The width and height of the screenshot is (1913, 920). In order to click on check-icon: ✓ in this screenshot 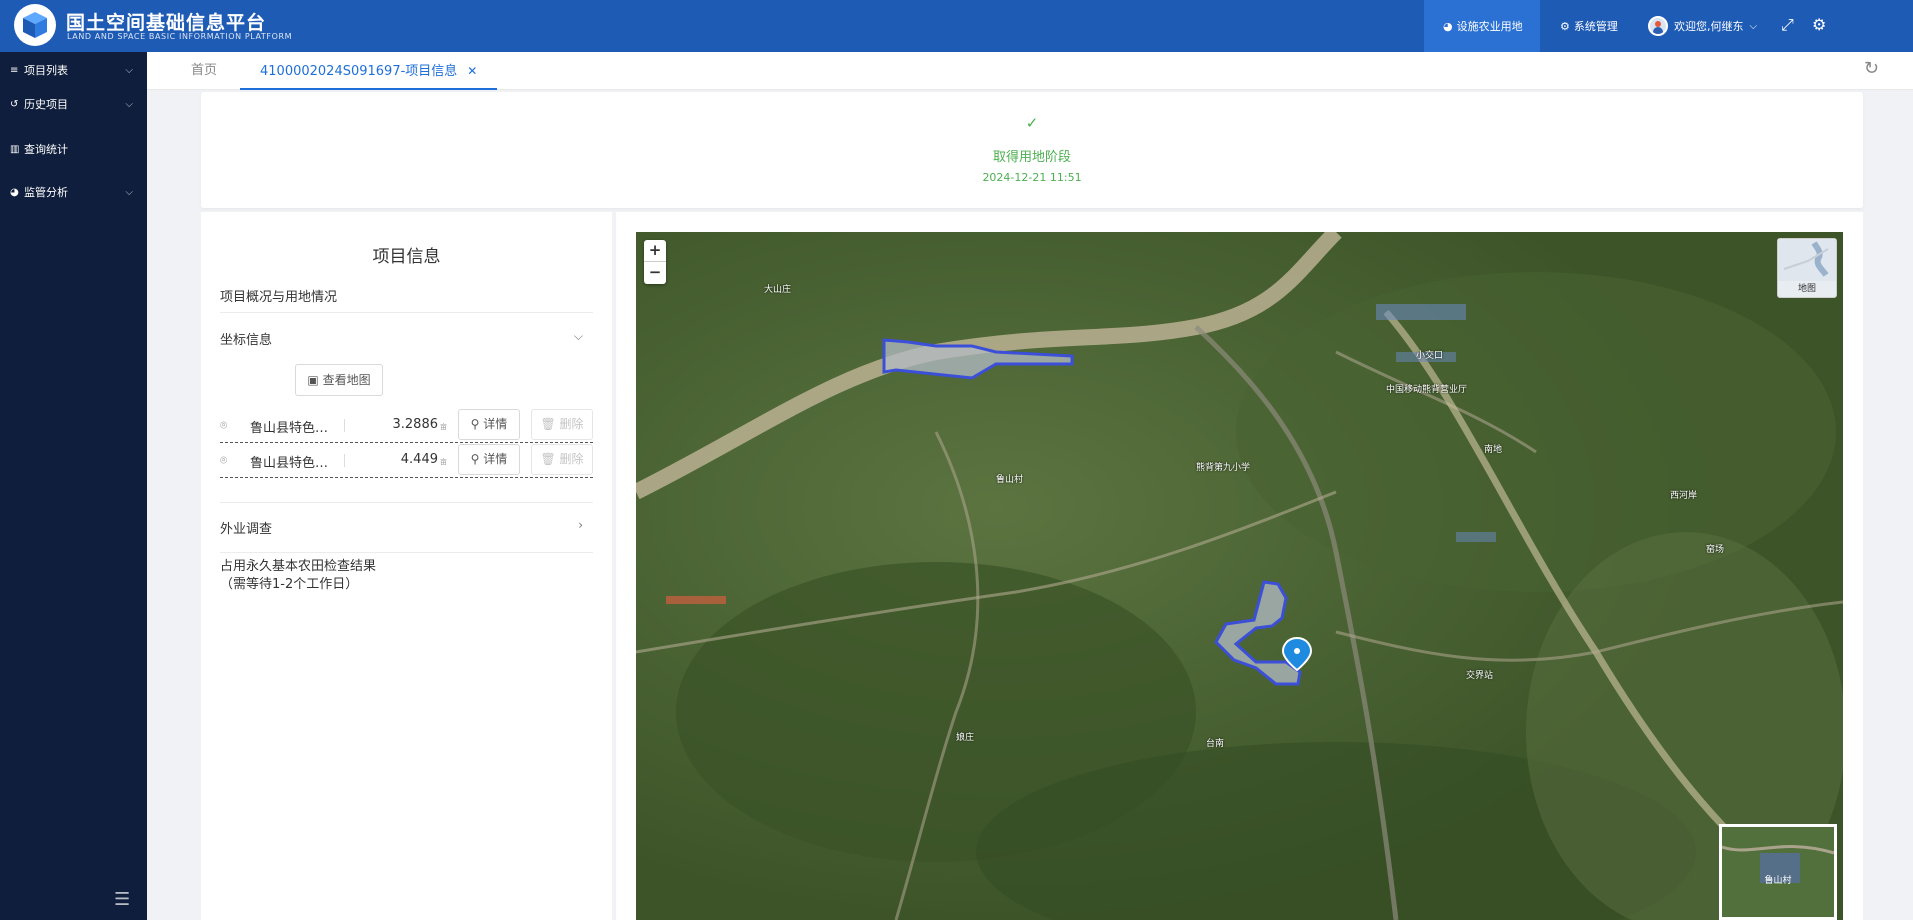, I will do `click(1032, 123)`.